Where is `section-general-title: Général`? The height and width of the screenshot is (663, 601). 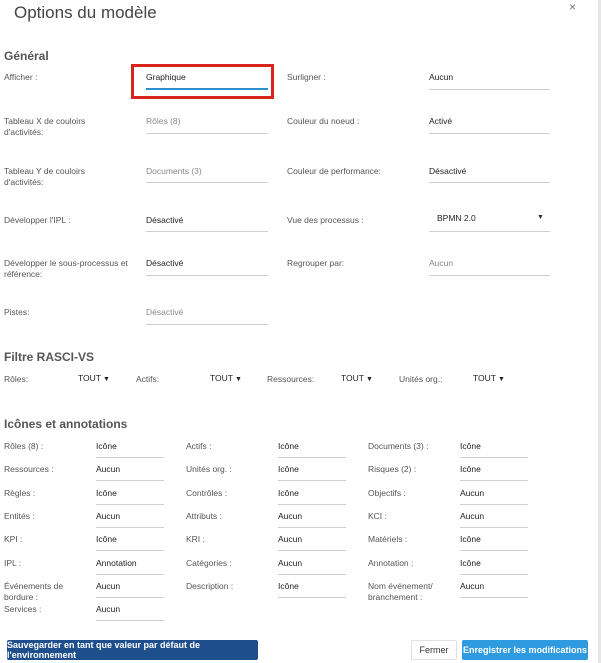
section-general-title: Général is located at coordinates (26, 56).